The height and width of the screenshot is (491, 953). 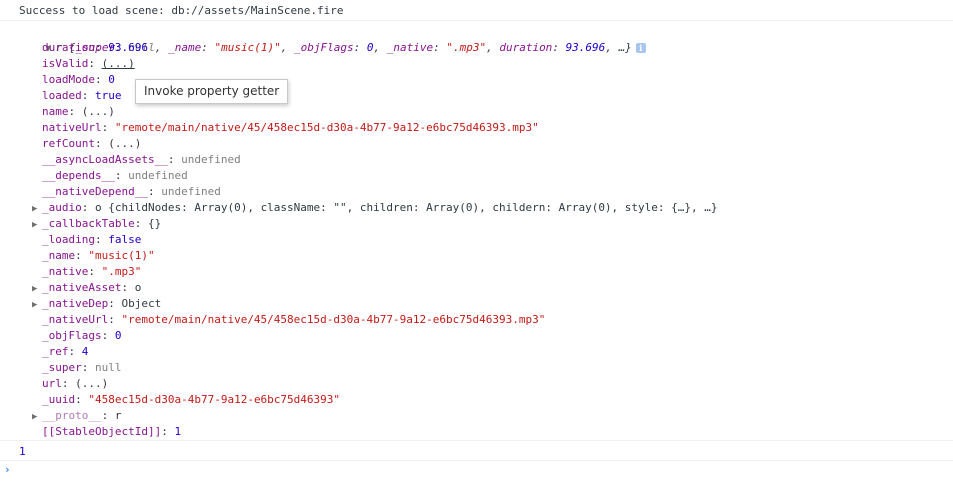 What do you see at coordinates (640, 48) in the screenshot?
I see `info-icon: i` at bounding box center [640, 48].